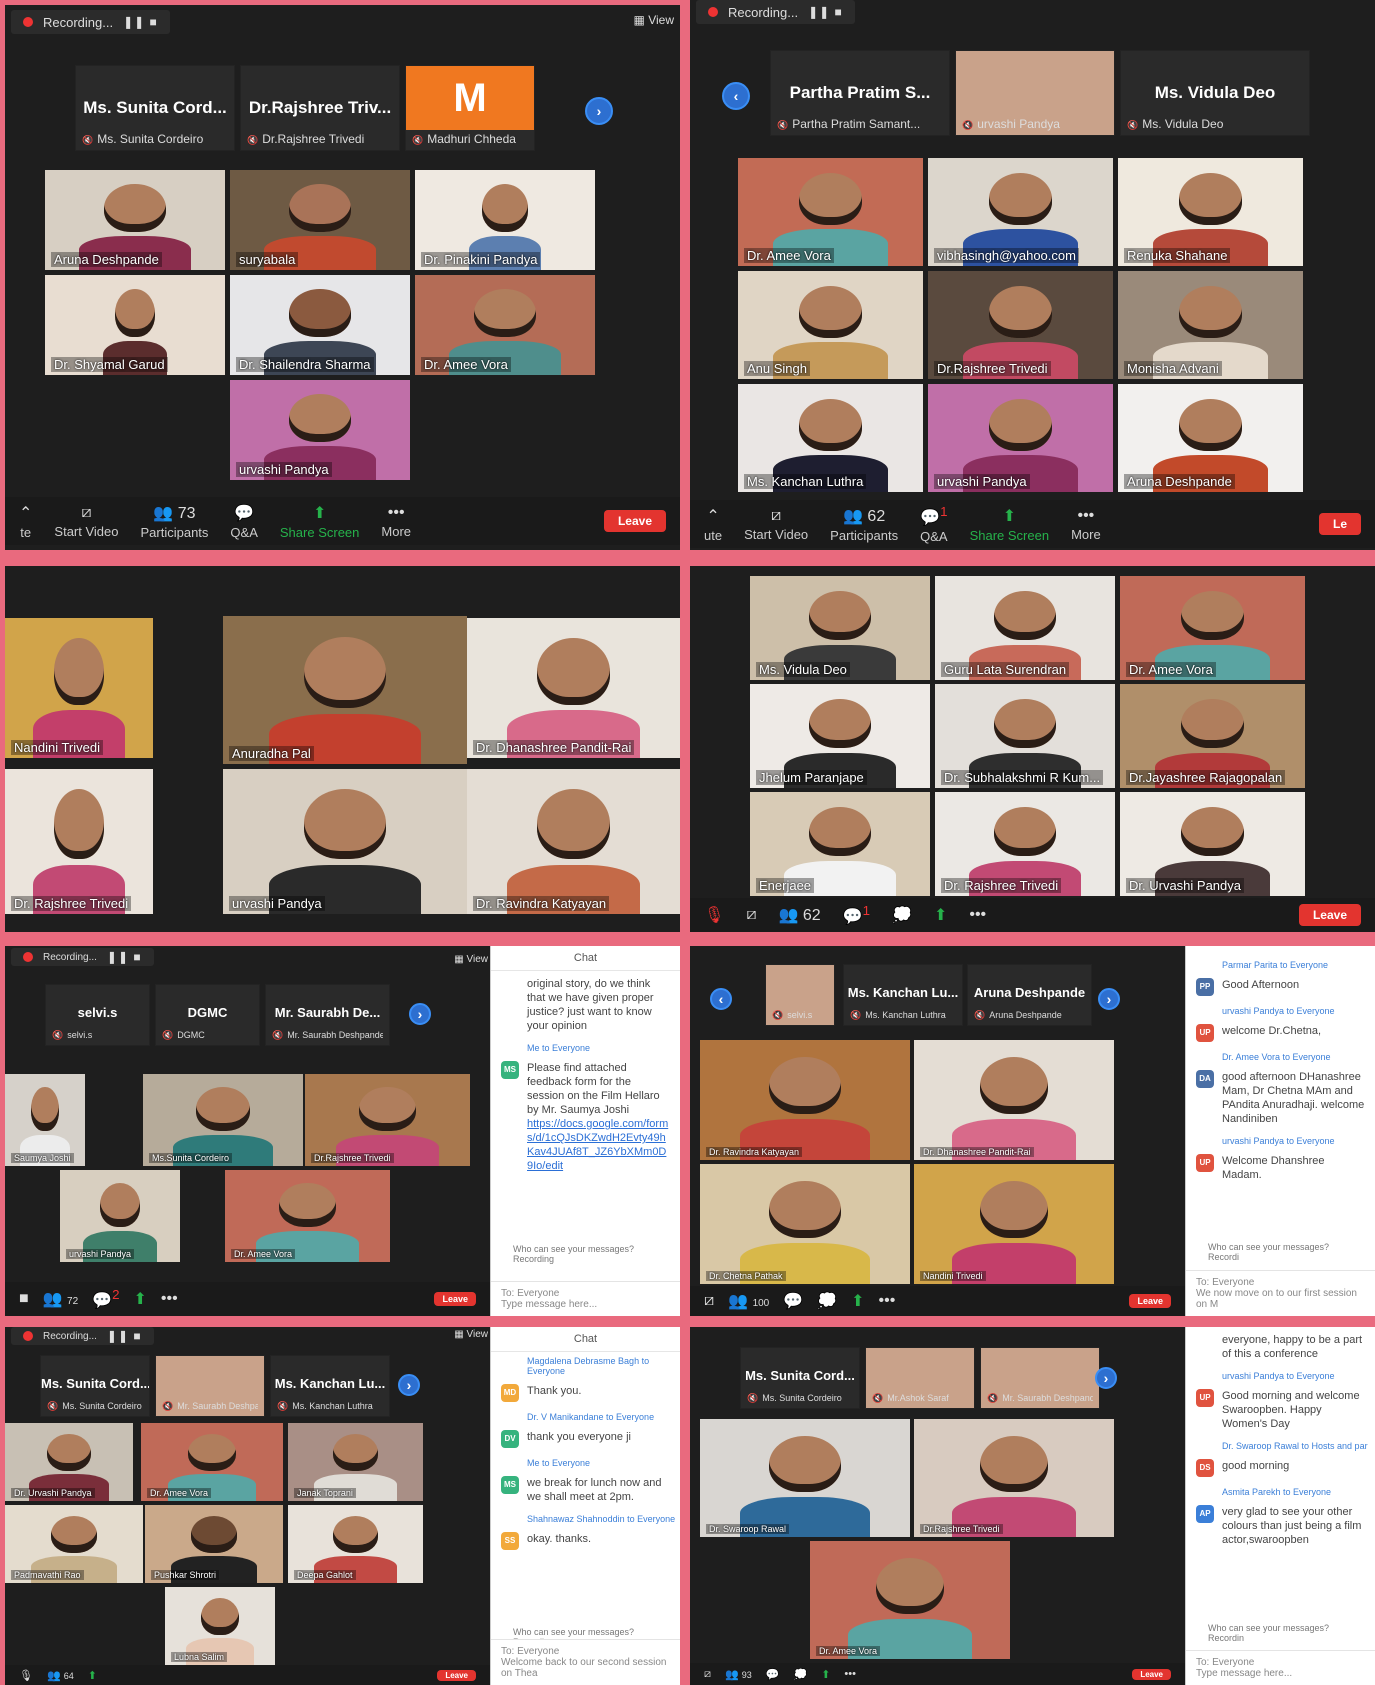 This screenshot has width=1375, height=1685. I want to click on qa-icon: 💬2, so click(105, 1298).